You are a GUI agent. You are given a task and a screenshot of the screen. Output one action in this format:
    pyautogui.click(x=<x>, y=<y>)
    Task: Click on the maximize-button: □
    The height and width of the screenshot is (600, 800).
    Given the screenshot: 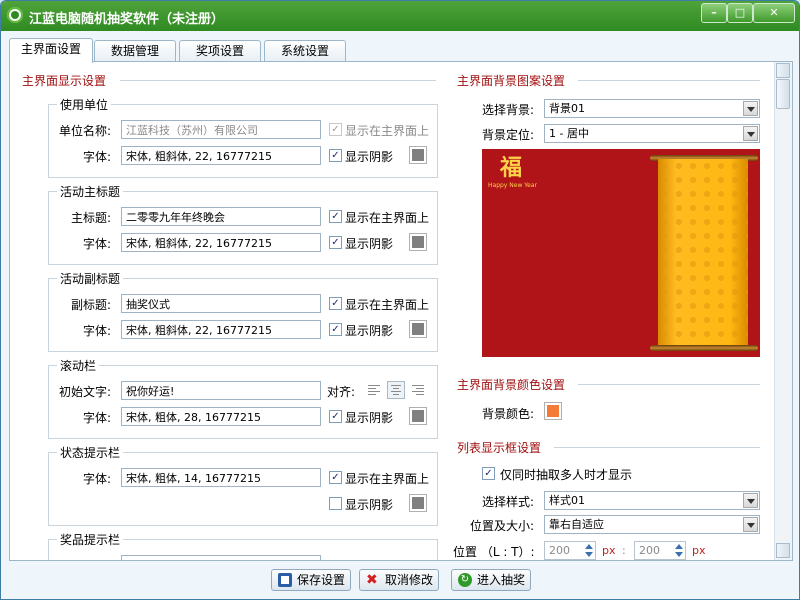 What is the action you would take?
    pyautogui.click(x=740, y=13)
    